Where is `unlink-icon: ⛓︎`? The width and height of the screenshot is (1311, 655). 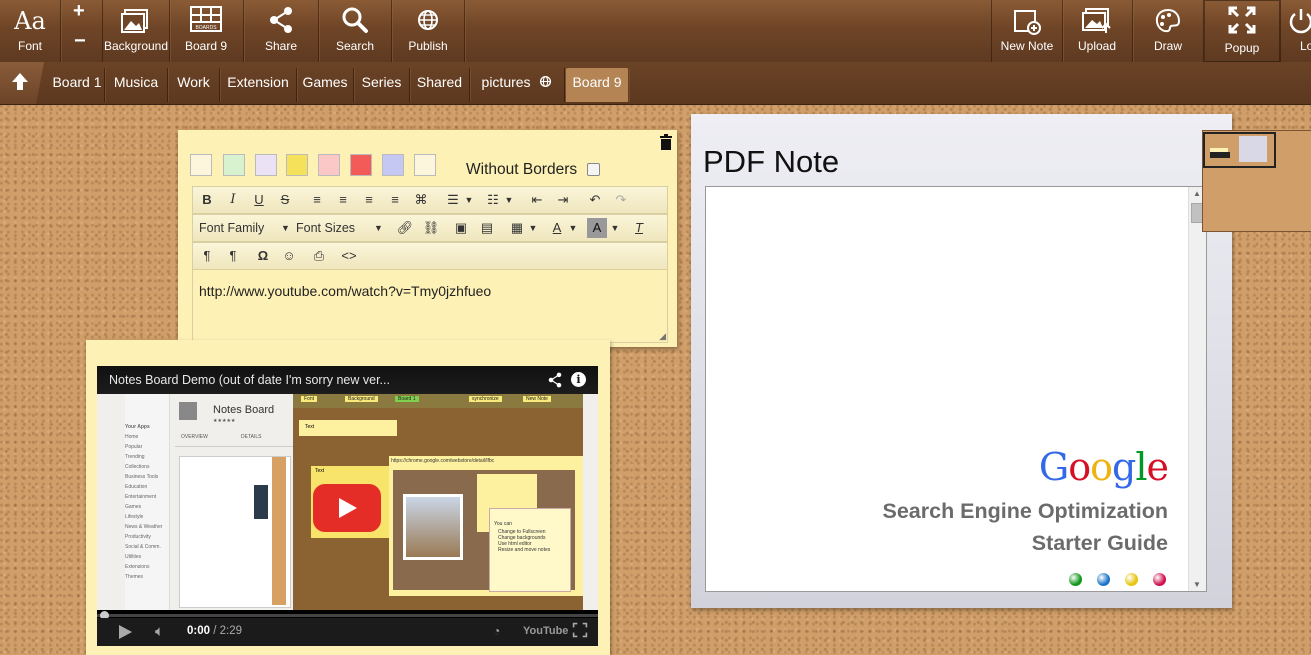 unlink-icon: ⛓︎ is located at coordinates (431, 228).